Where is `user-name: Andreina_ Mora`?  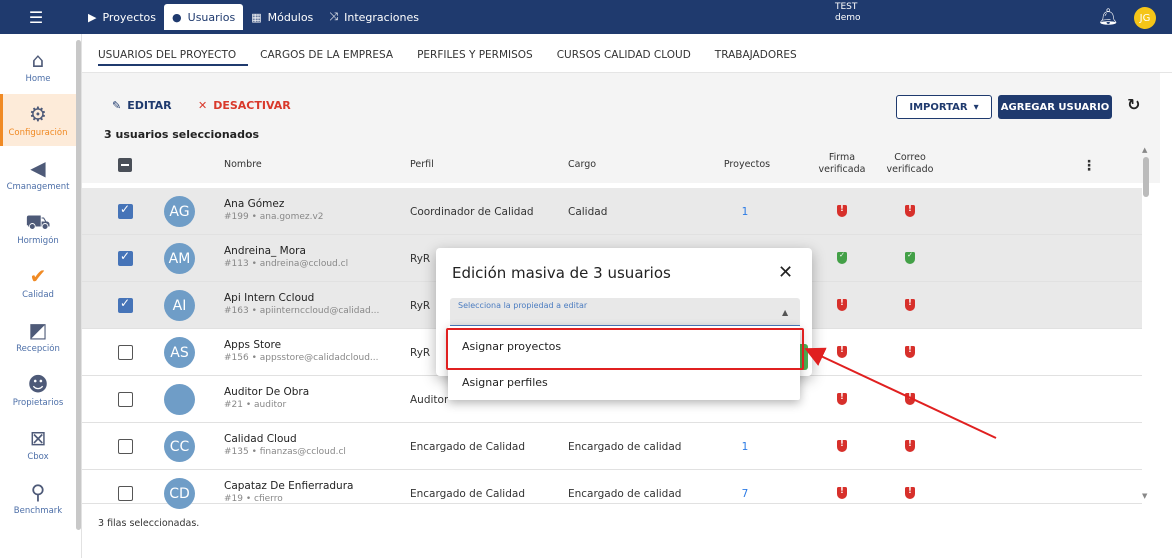 user-name: Andreina_ Mora is located at coordinates (265, 251).